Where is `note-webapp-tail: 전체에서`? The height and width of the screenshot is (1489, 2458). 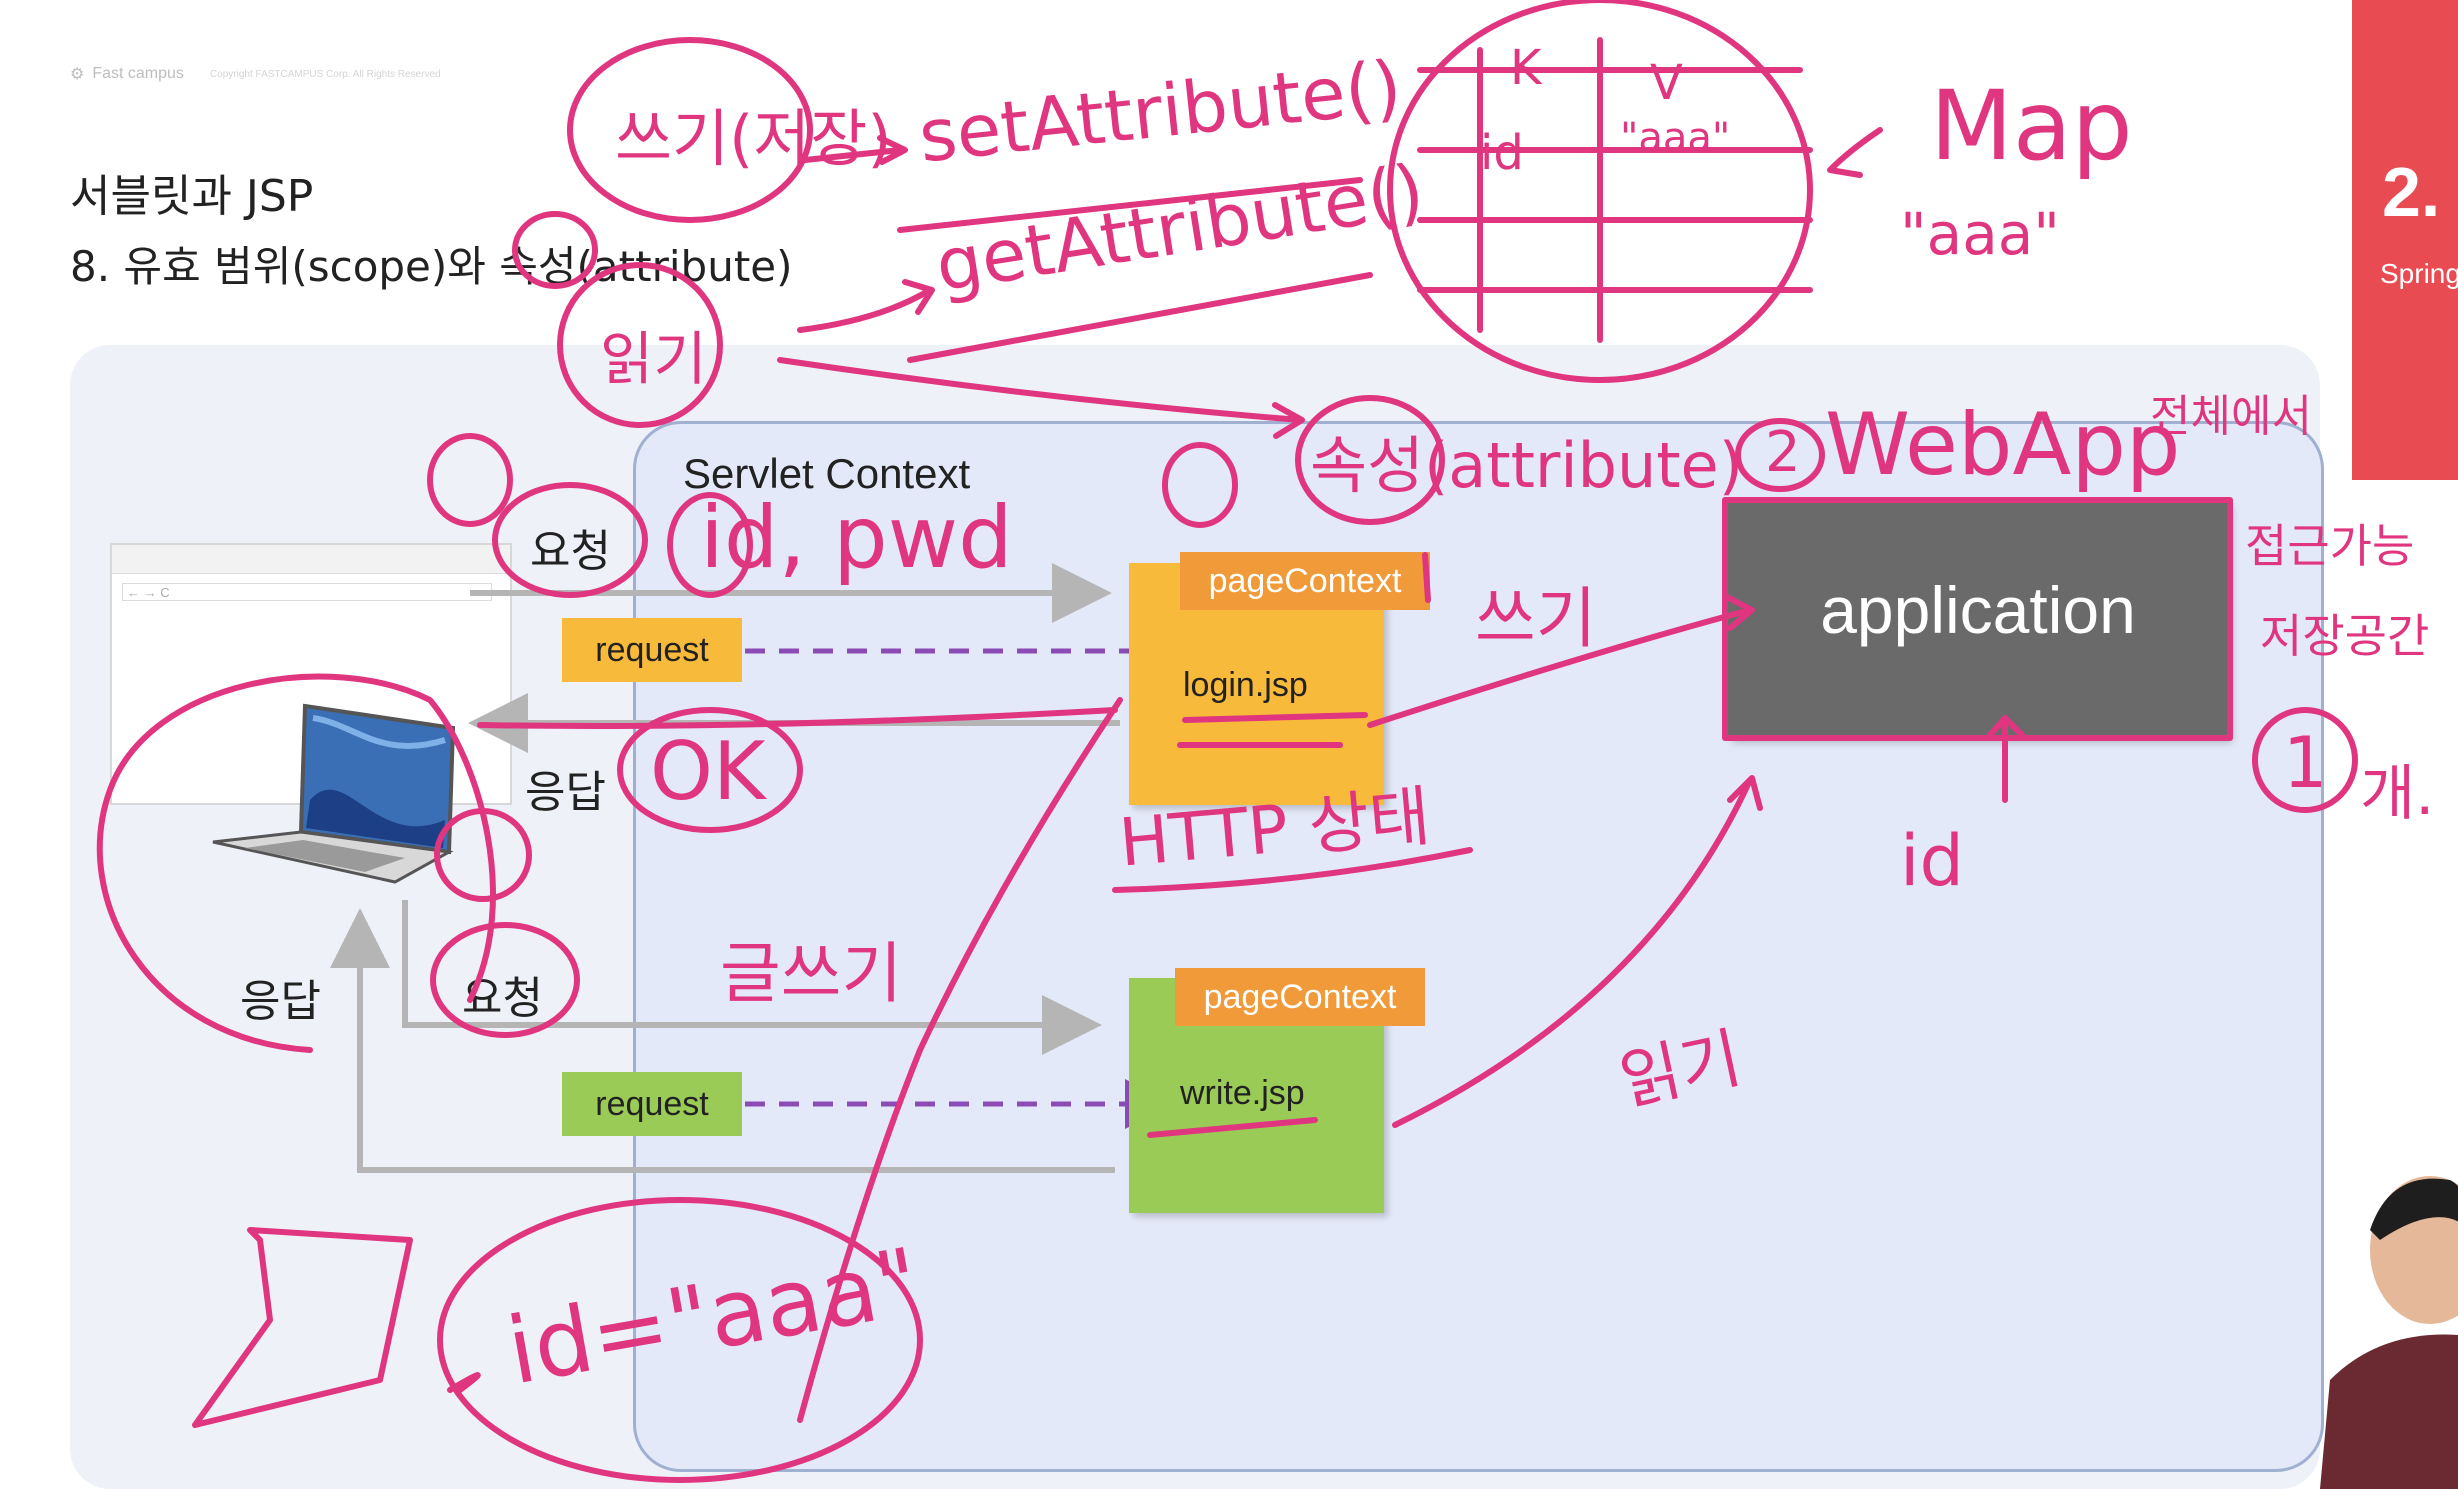 note-webapp-tail: 전체에서 is located at coordinates (2231, 416).